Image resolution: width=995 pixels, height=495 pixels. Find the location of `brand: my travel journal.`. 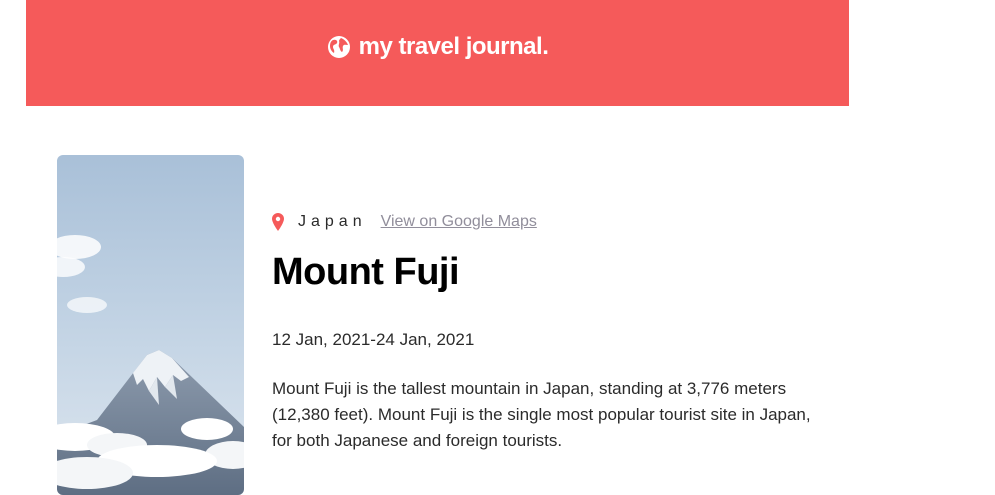

brand: my travel journal. is located at coordinates (438, 47).